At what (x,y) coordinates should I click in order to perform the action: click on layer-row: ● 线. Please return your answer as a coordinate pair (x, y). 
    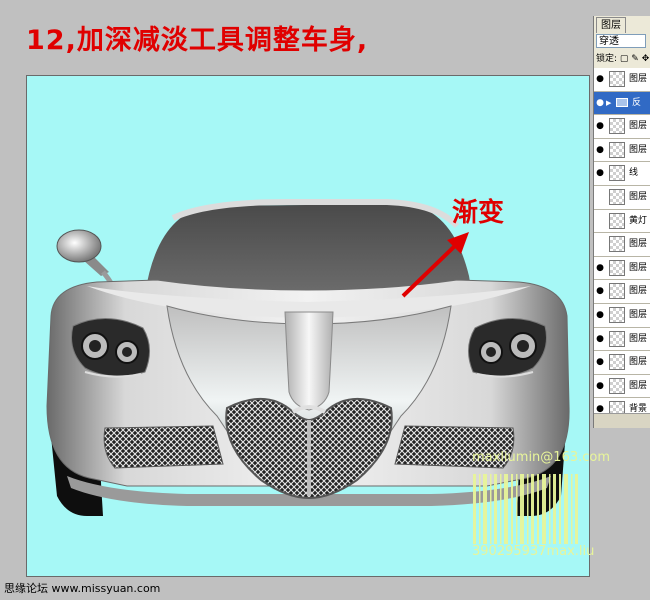
    Looking at the image, I should click on (622, 174).